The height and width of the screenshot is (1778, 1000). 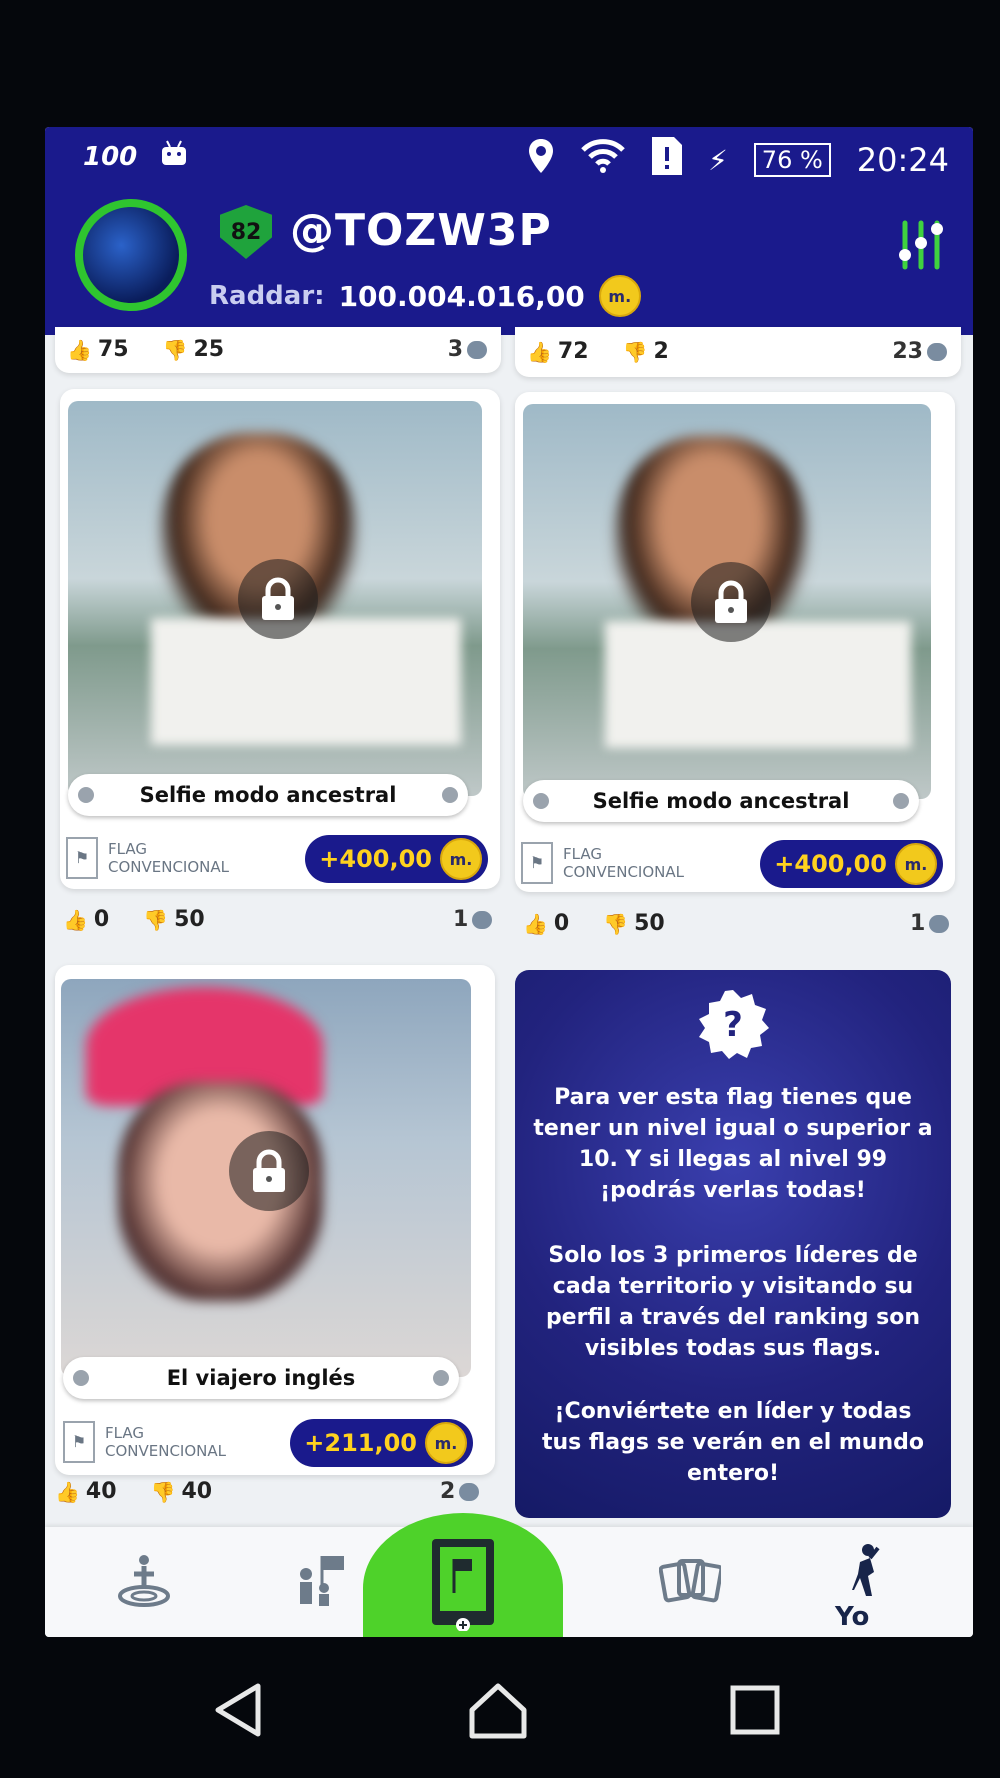 What do you see at coordinates (267, 296) in the screenshot?
I see `raddar-label: Raddar:` at bounding box center [267, 296].